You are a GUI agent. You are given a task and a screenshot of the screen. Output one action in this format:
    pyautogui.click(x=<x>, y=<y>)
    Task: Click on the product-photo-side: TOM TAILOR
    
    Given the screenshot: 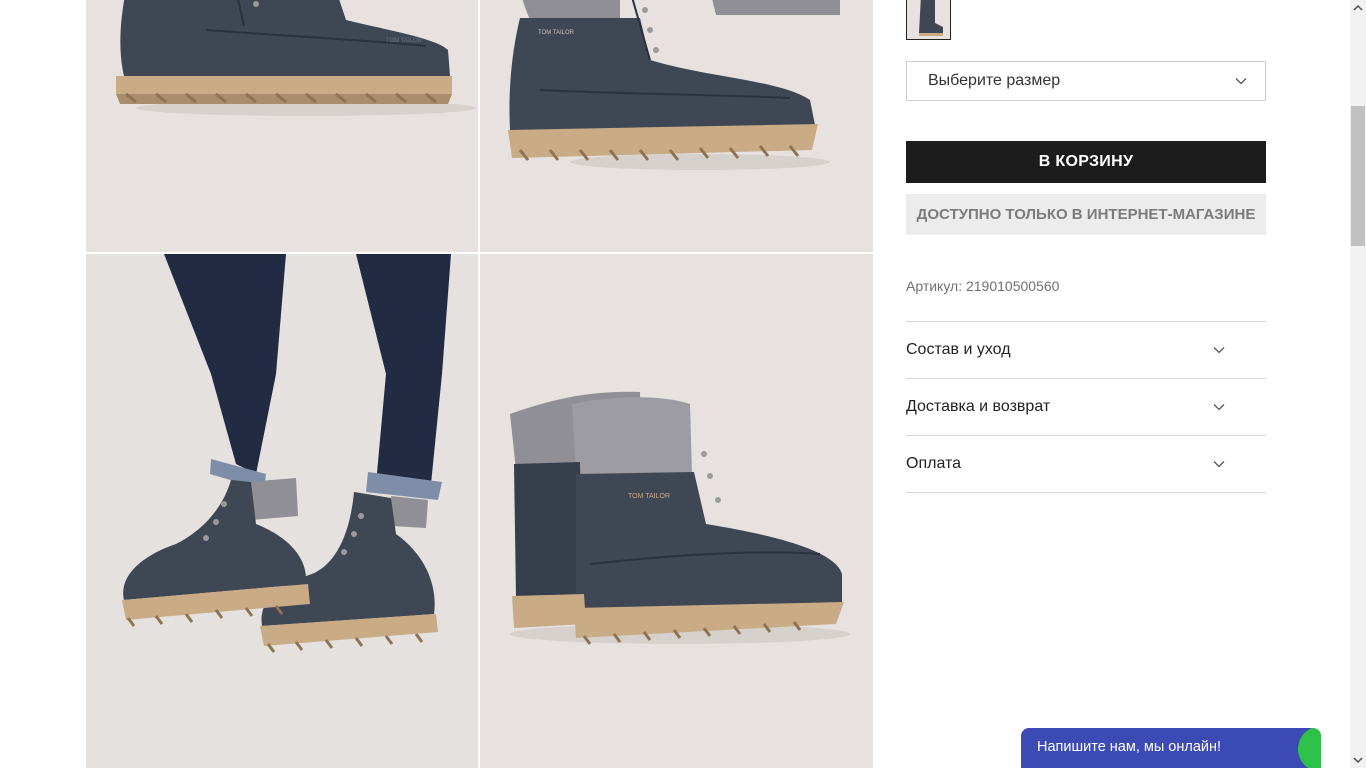 What is the action you would take?
    pyautogui.click(x=282, y=126)
    